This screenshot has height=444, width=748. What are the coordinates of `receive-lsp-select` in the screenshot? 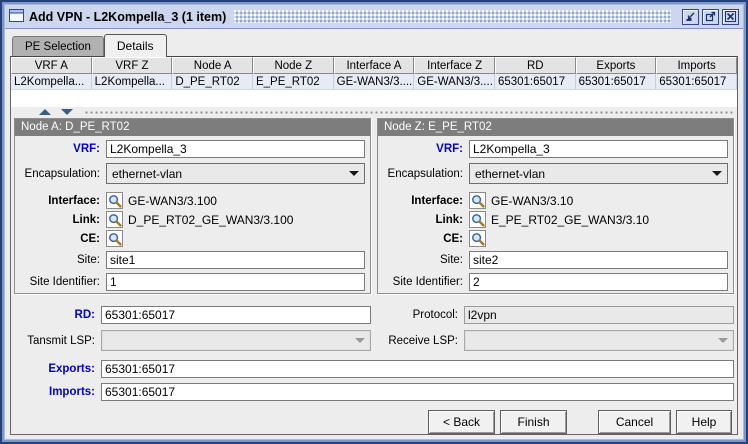 It's located at (599, 340).